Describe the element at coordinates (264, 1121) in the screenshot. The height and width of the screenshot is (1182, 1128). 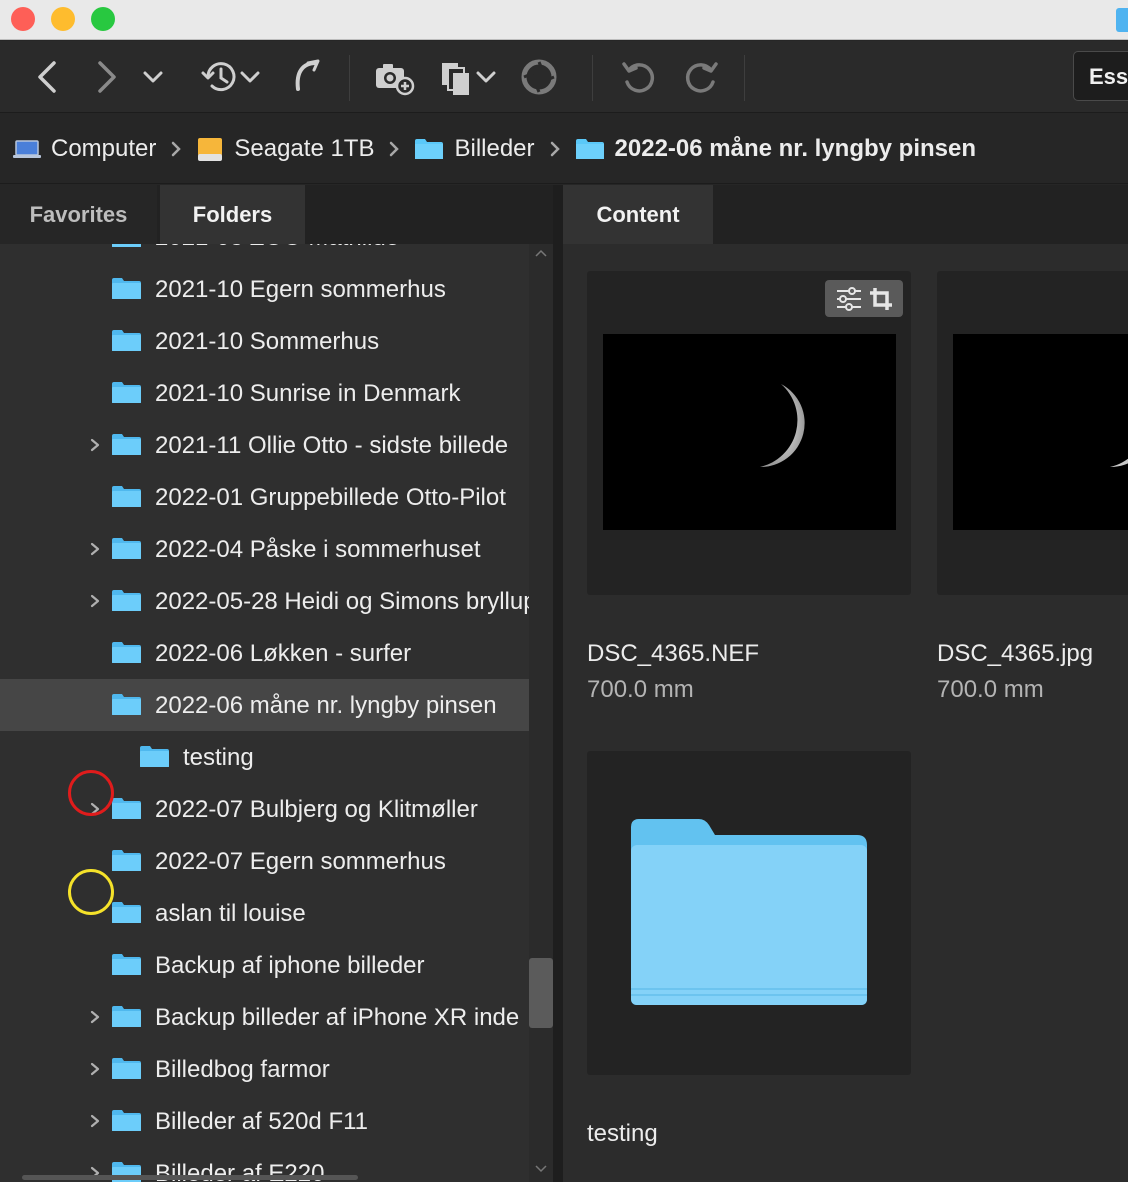
I see `folder-tree-item: Billeder af 520d F11` at that location.